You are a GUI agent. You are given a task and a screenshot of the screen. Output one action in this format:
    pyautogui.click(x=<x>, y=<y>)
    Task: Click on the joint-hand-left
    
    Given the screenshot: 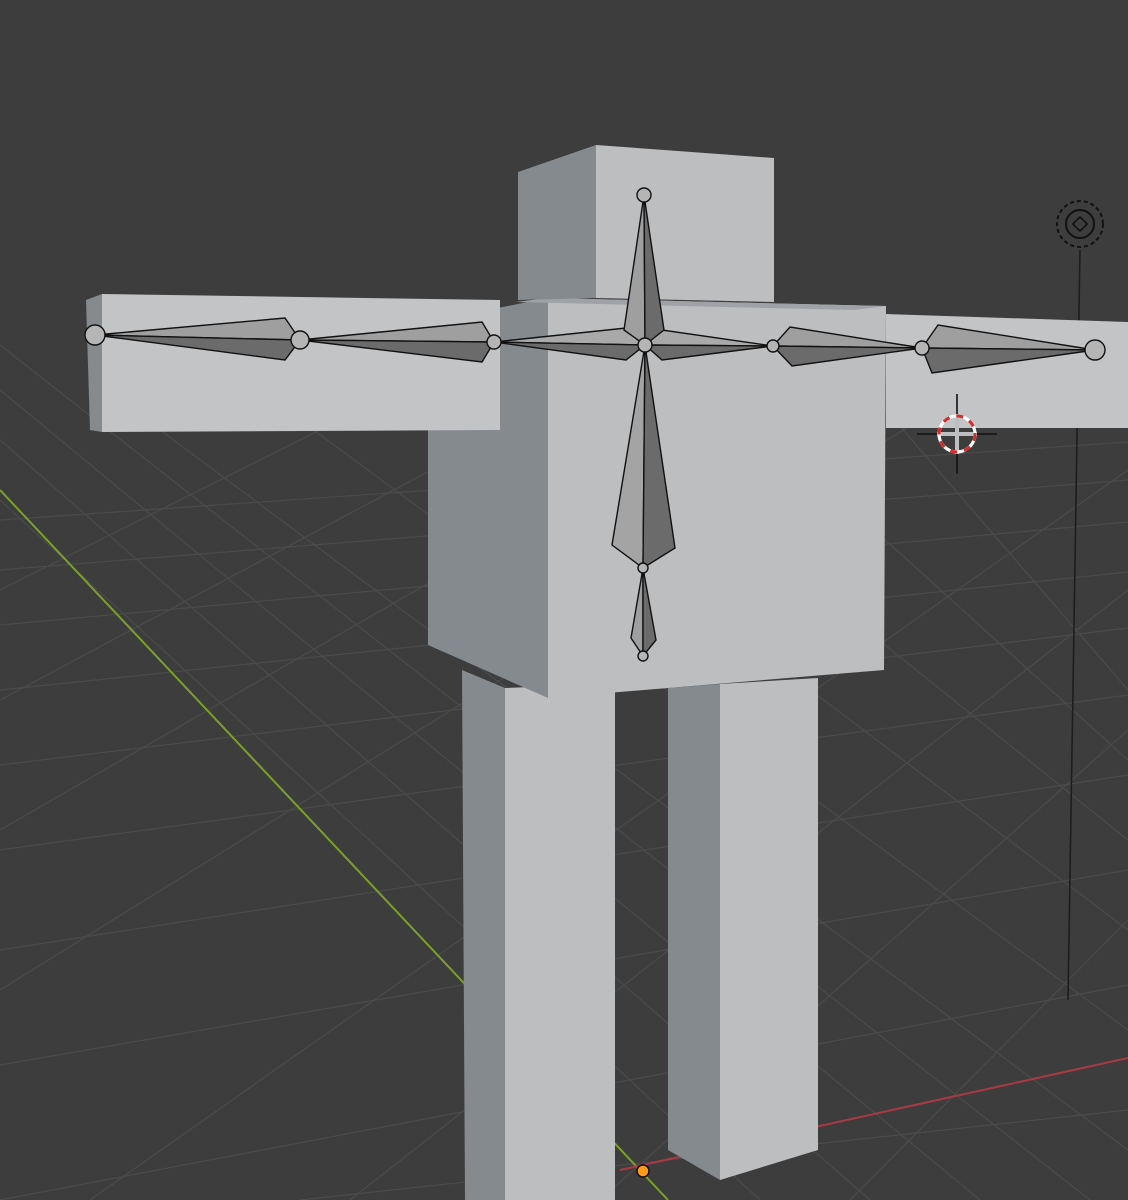 What is the action you would take?
    pyautogui.click(x=95, y=335)
    